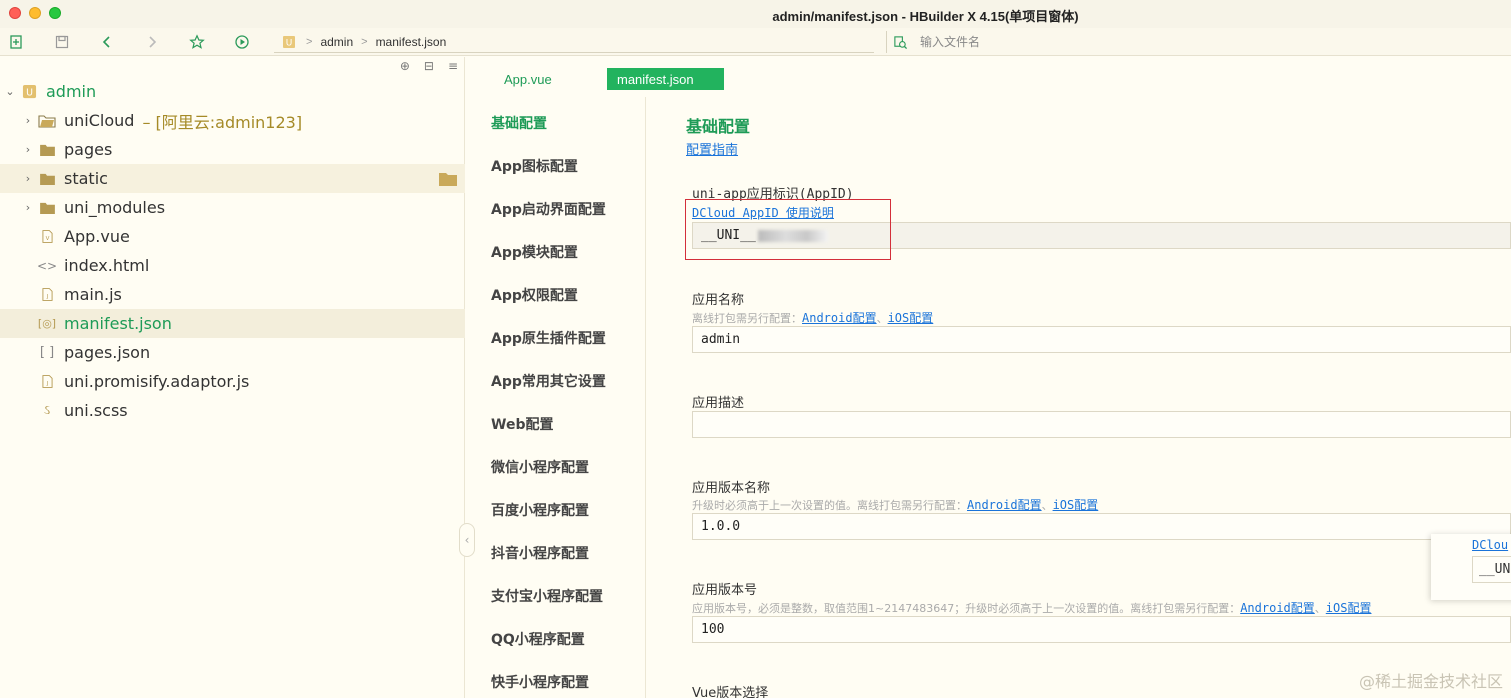 The height and width of the screenshot is (698, 1511). What do you see at coordinates (47, 410) in the screenshot?
I see `scss-file-icon: ઽ` at bounding box center [47, 410].